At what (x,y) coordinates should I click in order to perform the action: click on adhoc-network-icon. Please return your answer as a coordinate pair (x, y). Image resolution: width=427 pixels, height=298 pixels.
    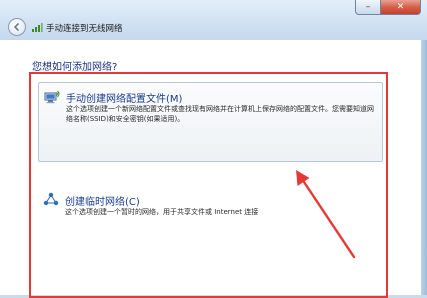
    Looking at the image, I should click on (51, 199).